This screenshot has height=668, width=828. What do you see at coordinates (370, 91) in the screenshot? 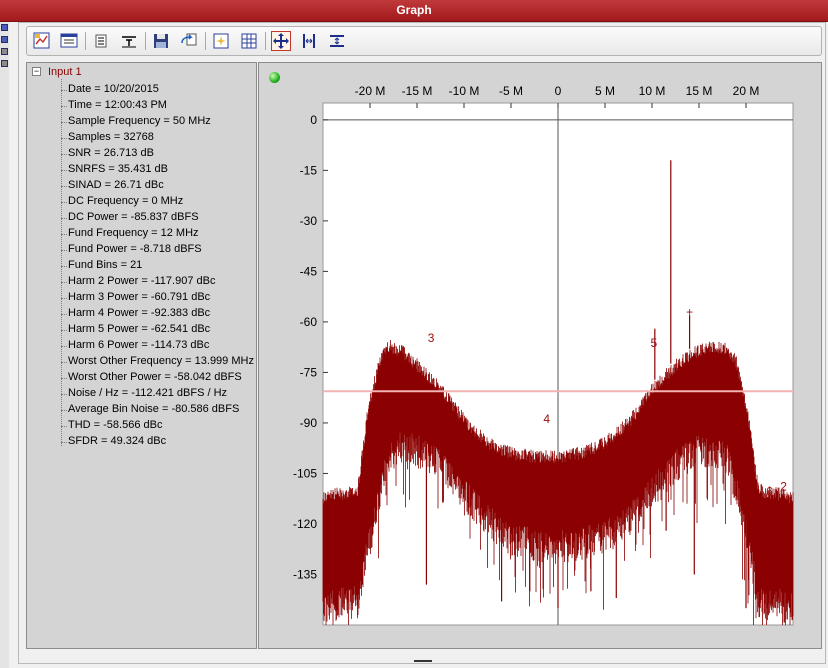
I see `x-tick-label: -20 M` at bounding box center [370, 91].